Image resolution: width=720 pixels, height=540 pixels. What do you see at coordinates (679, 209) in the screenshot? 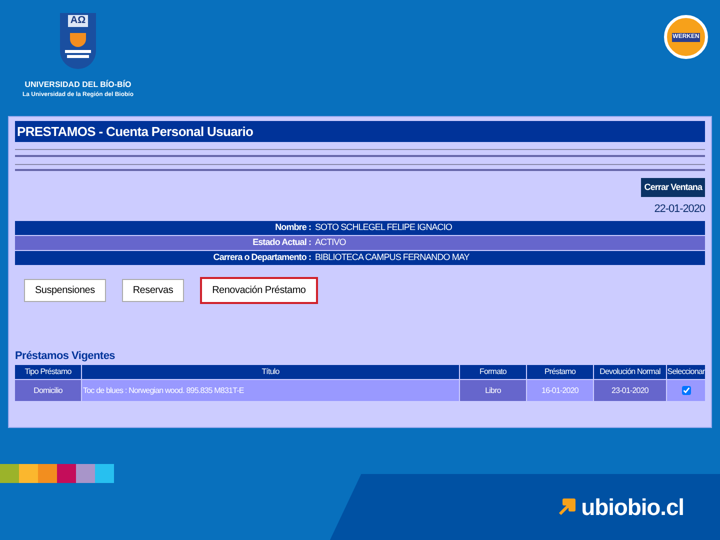
I see `date-label: 22-01-2020` at bounding box center [679, 209].